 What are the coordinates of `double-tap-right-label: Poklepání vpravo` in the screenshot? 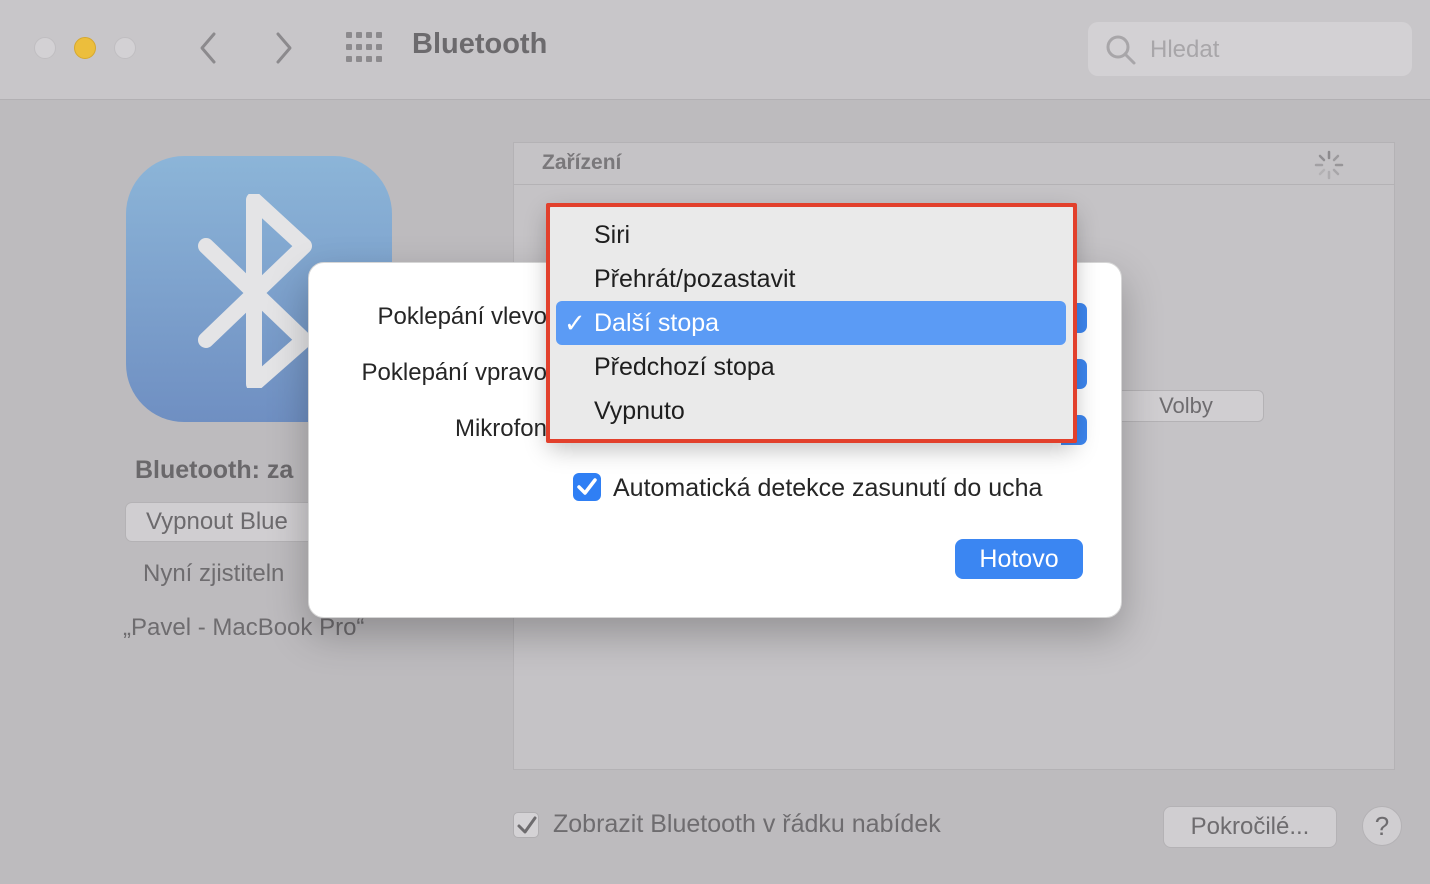 It's located at (454, 372).